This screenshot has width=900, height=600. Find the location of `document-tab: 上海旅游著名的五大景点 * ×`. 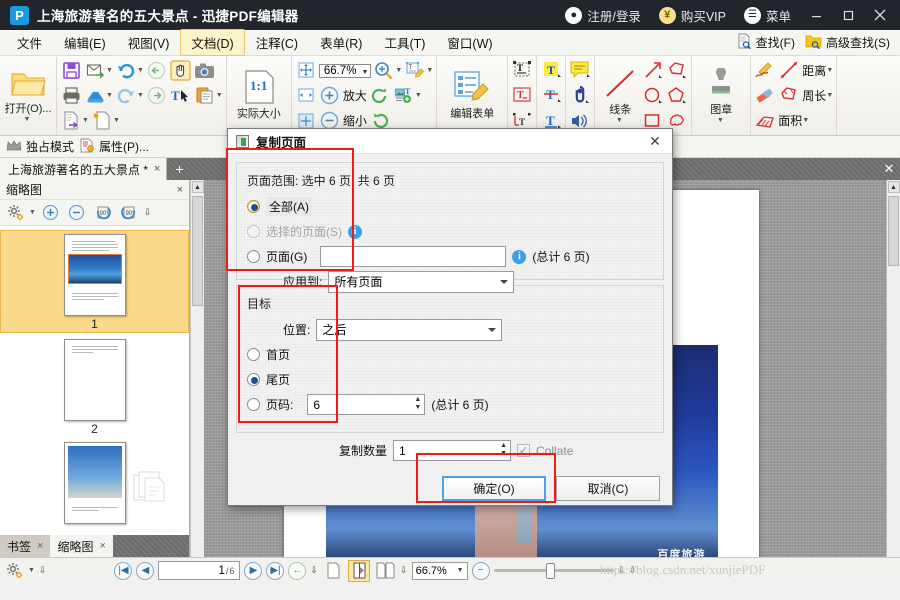

document-tab: 上海旅游著名的五大景点 * × is located at coordinates (84, 169).